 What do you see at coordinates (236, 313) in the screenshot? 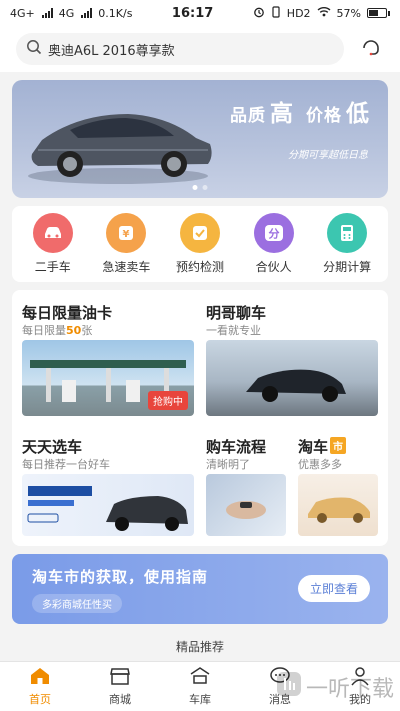
I see `chat-title: 明哥聊车` at bounding box center [236, 313].